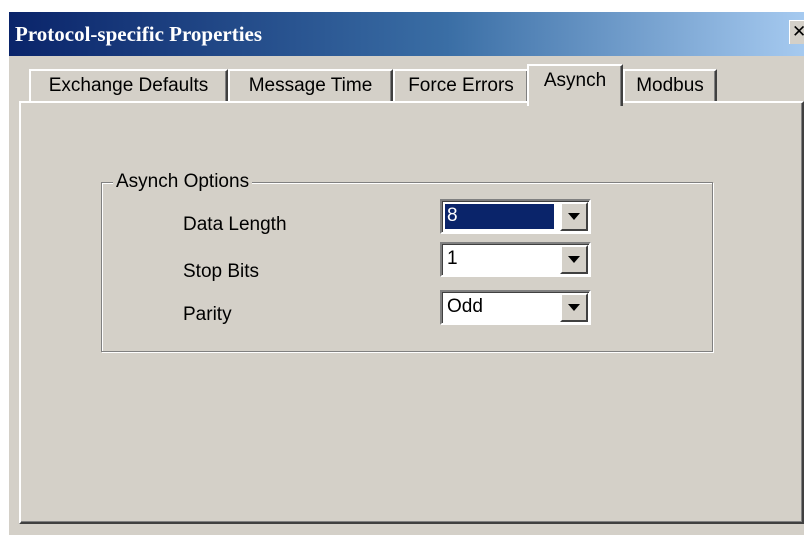 The height and width of the screenshot is (535, 804). I want to click on tab-label: Exchange Defaults, so click(128, 85).